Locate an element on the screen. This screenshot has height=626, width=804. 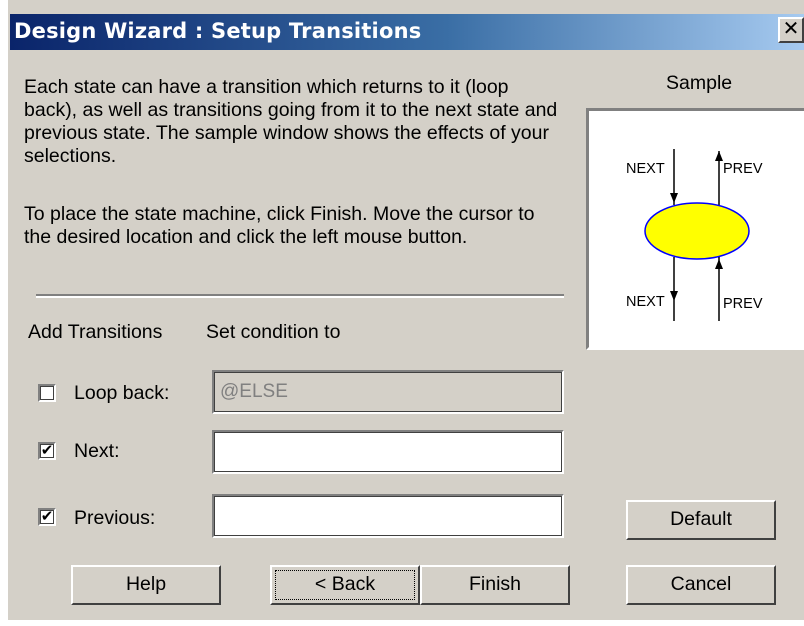
previous-label: Previous: is located at coordinates (115, 518).